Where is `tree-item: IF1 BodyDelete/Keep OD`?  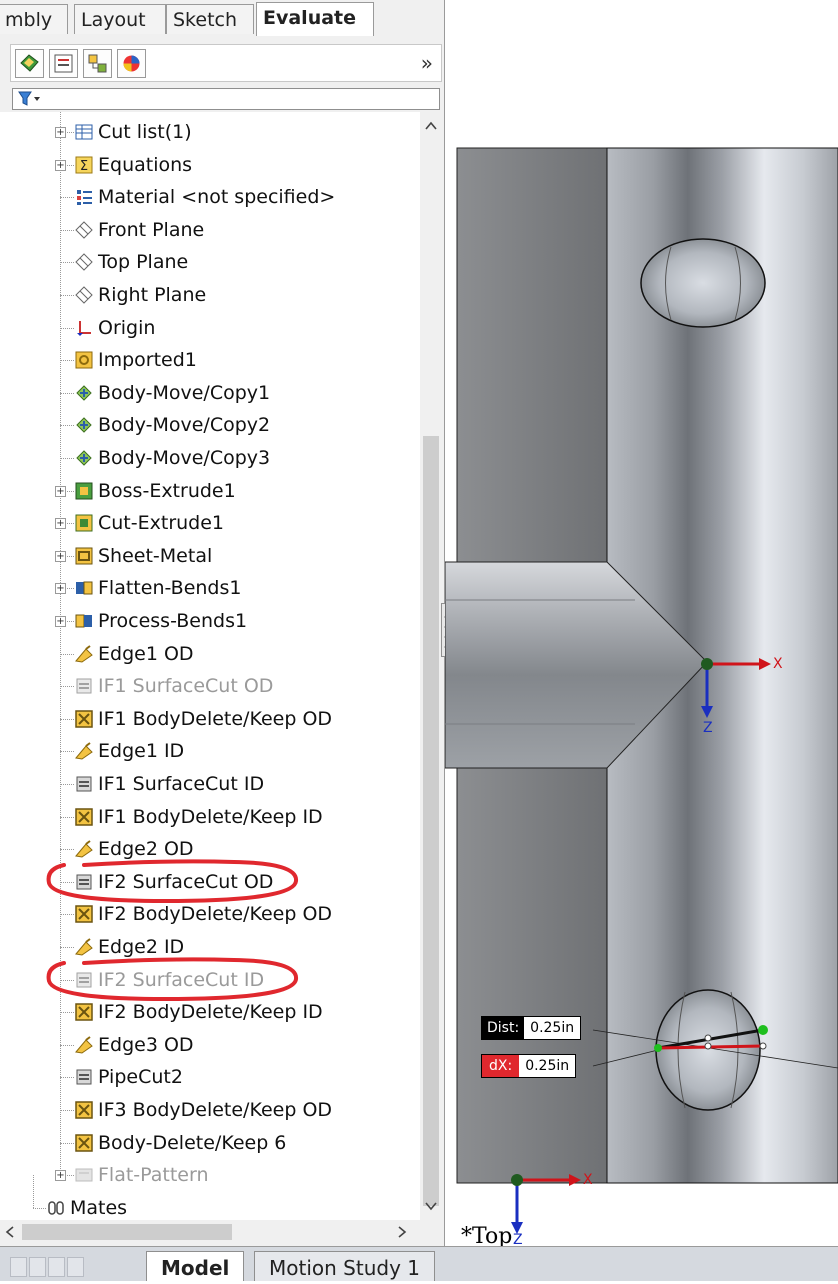 tree-item: IF1 BodyDelete/Keep OD is located at coordinates (210, 719).